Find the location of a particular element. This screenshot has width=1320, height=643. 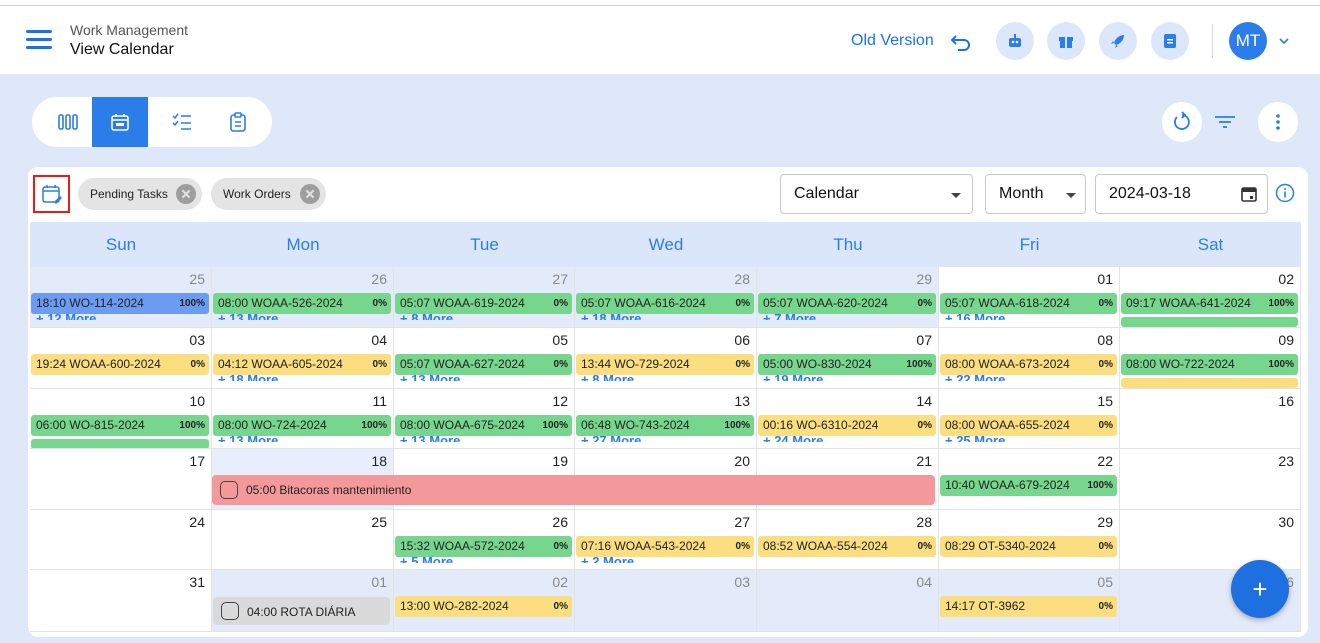

document-button is located at coordinates (1170, 41).